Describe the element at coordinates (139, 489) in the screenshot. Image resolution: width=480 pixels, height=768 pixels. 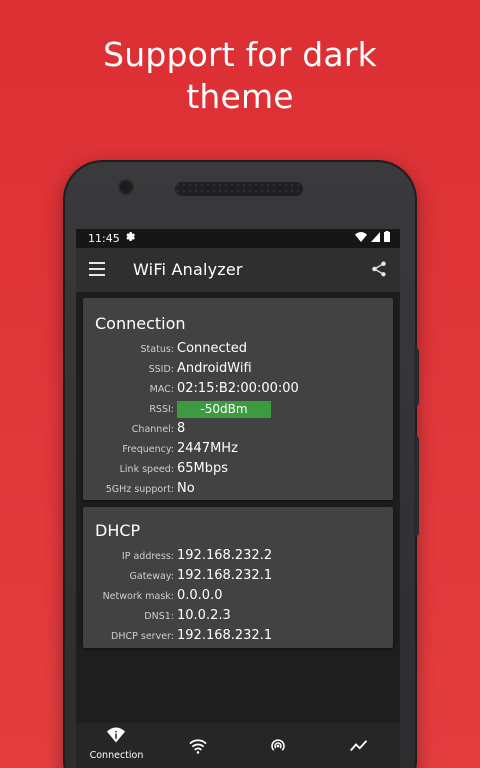
I see `info-label: 5GHz support:` at that location.